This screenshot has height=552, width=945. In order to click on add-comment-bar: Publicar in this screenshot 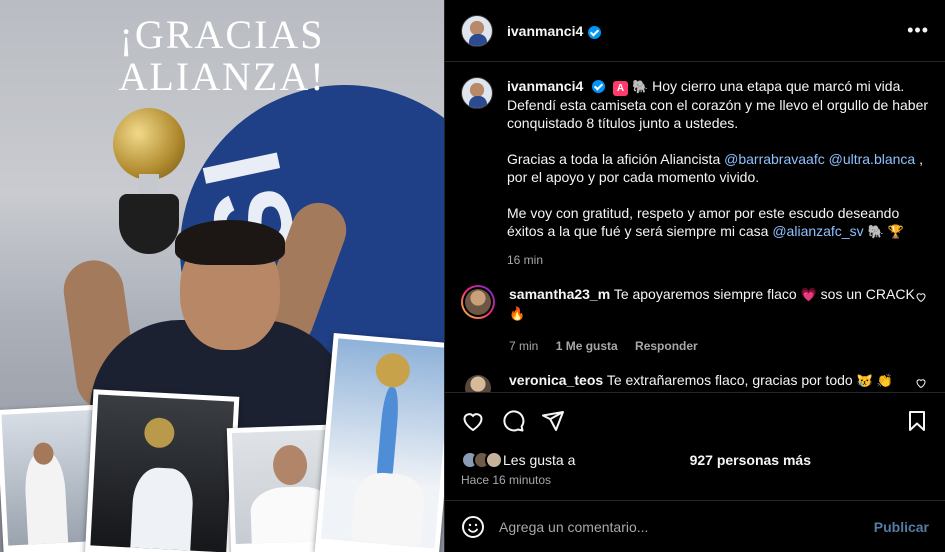, I will do `click(695, 526)`.